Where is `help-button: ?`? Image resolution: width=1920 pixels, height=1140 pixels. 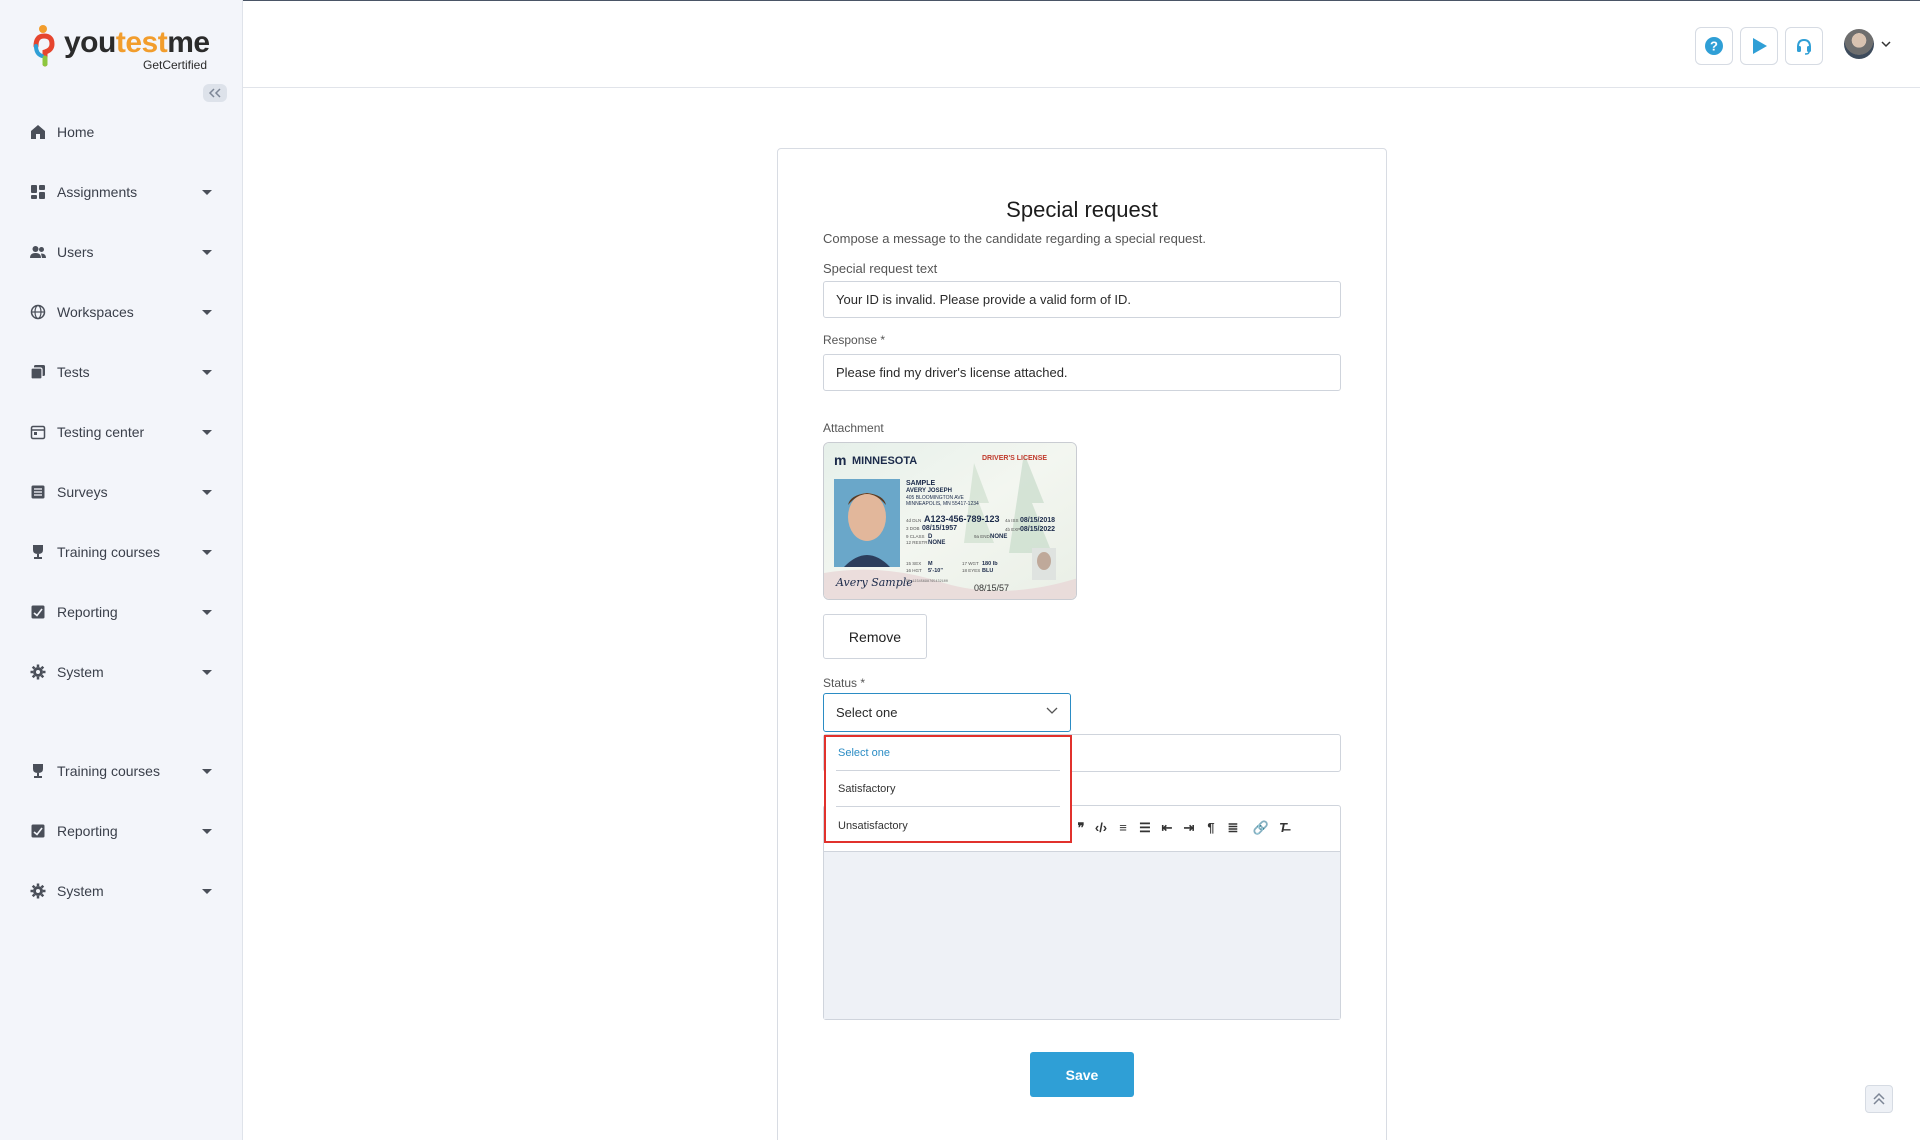
help-button: ? is located at coordinates (1714, 46).